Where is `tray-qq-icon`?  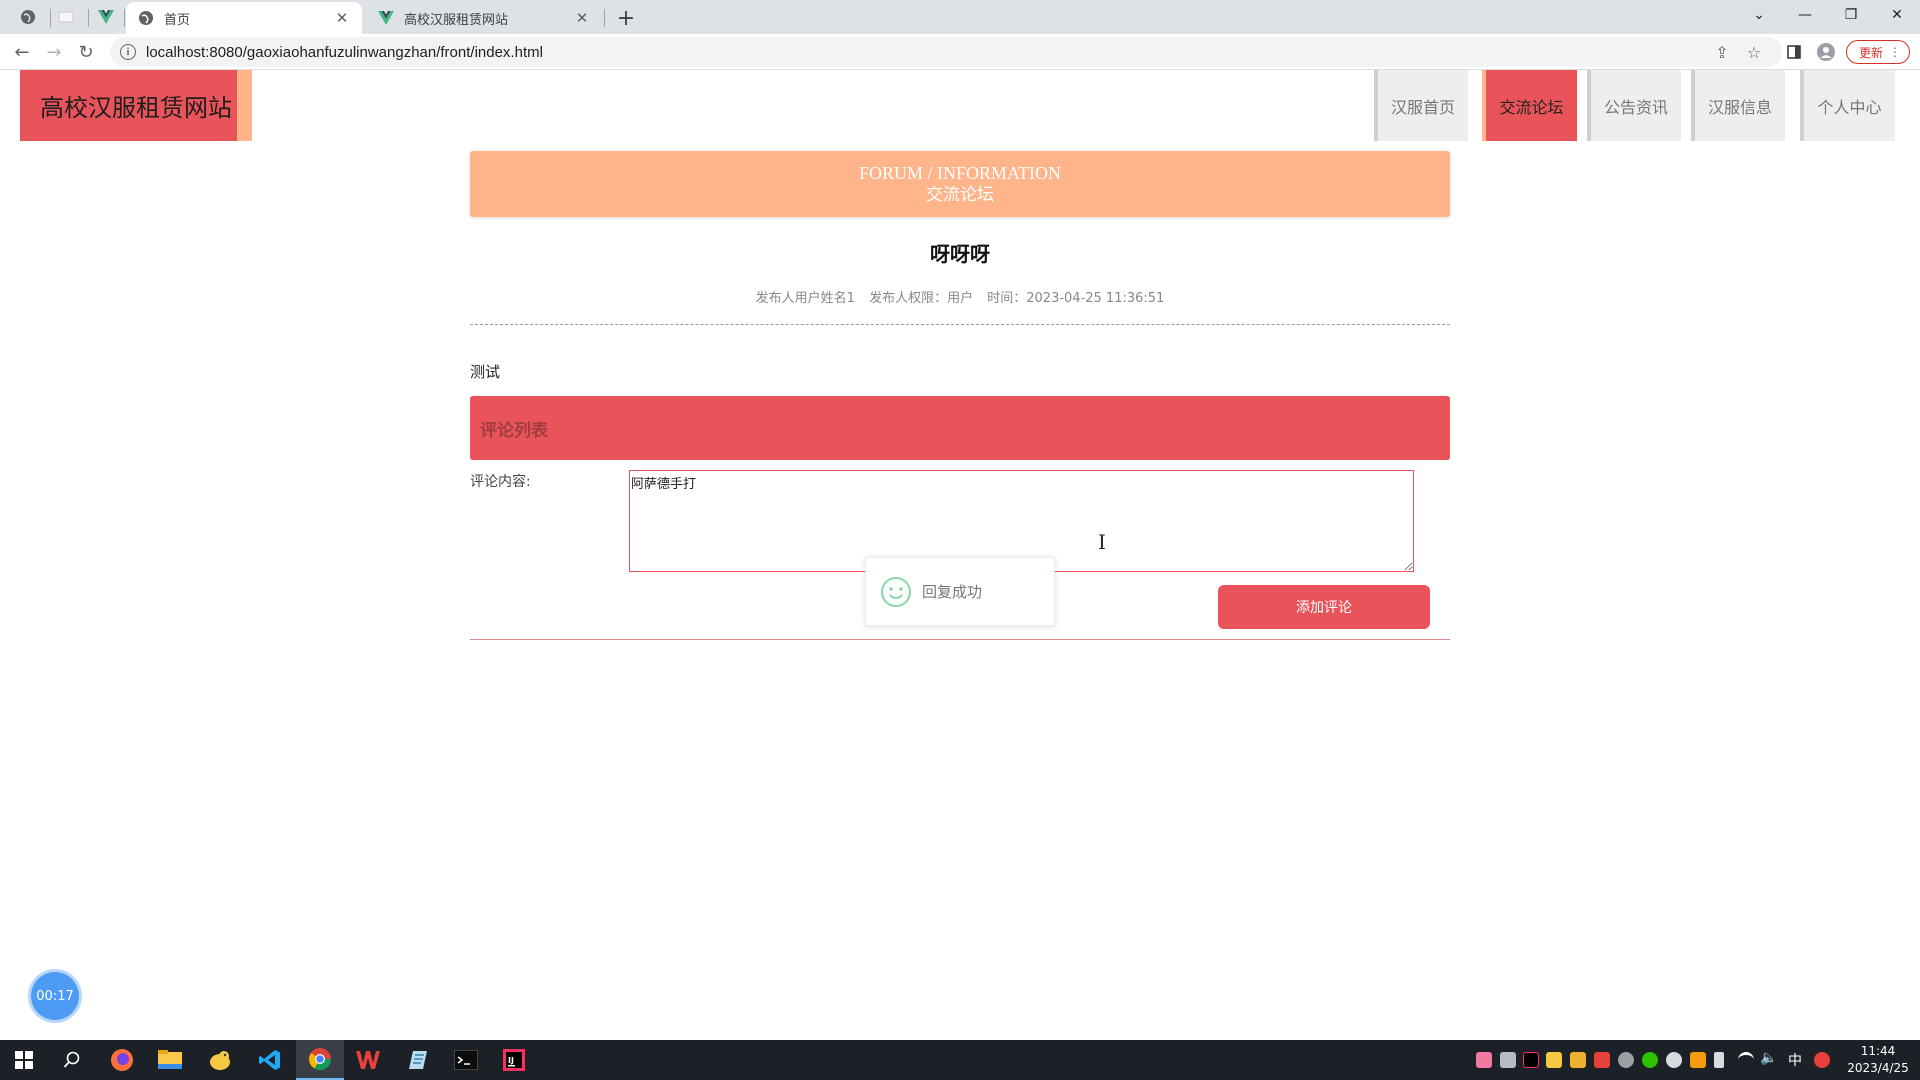 tray-qq-icon is located at coordinates (1674, 1060).